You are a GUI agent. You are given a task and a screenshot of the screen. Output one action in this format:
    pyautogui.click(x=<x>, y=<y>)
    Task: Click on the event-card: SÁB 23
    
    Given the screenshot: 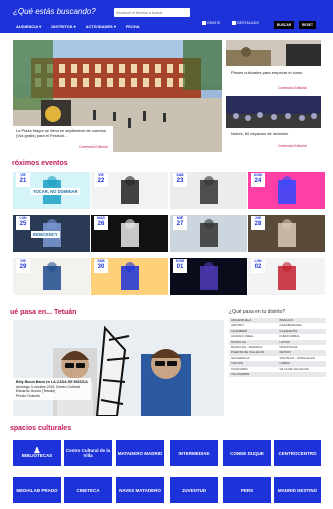 What is the action you would take?
    pyautogui.click(x=208, y=190)
    